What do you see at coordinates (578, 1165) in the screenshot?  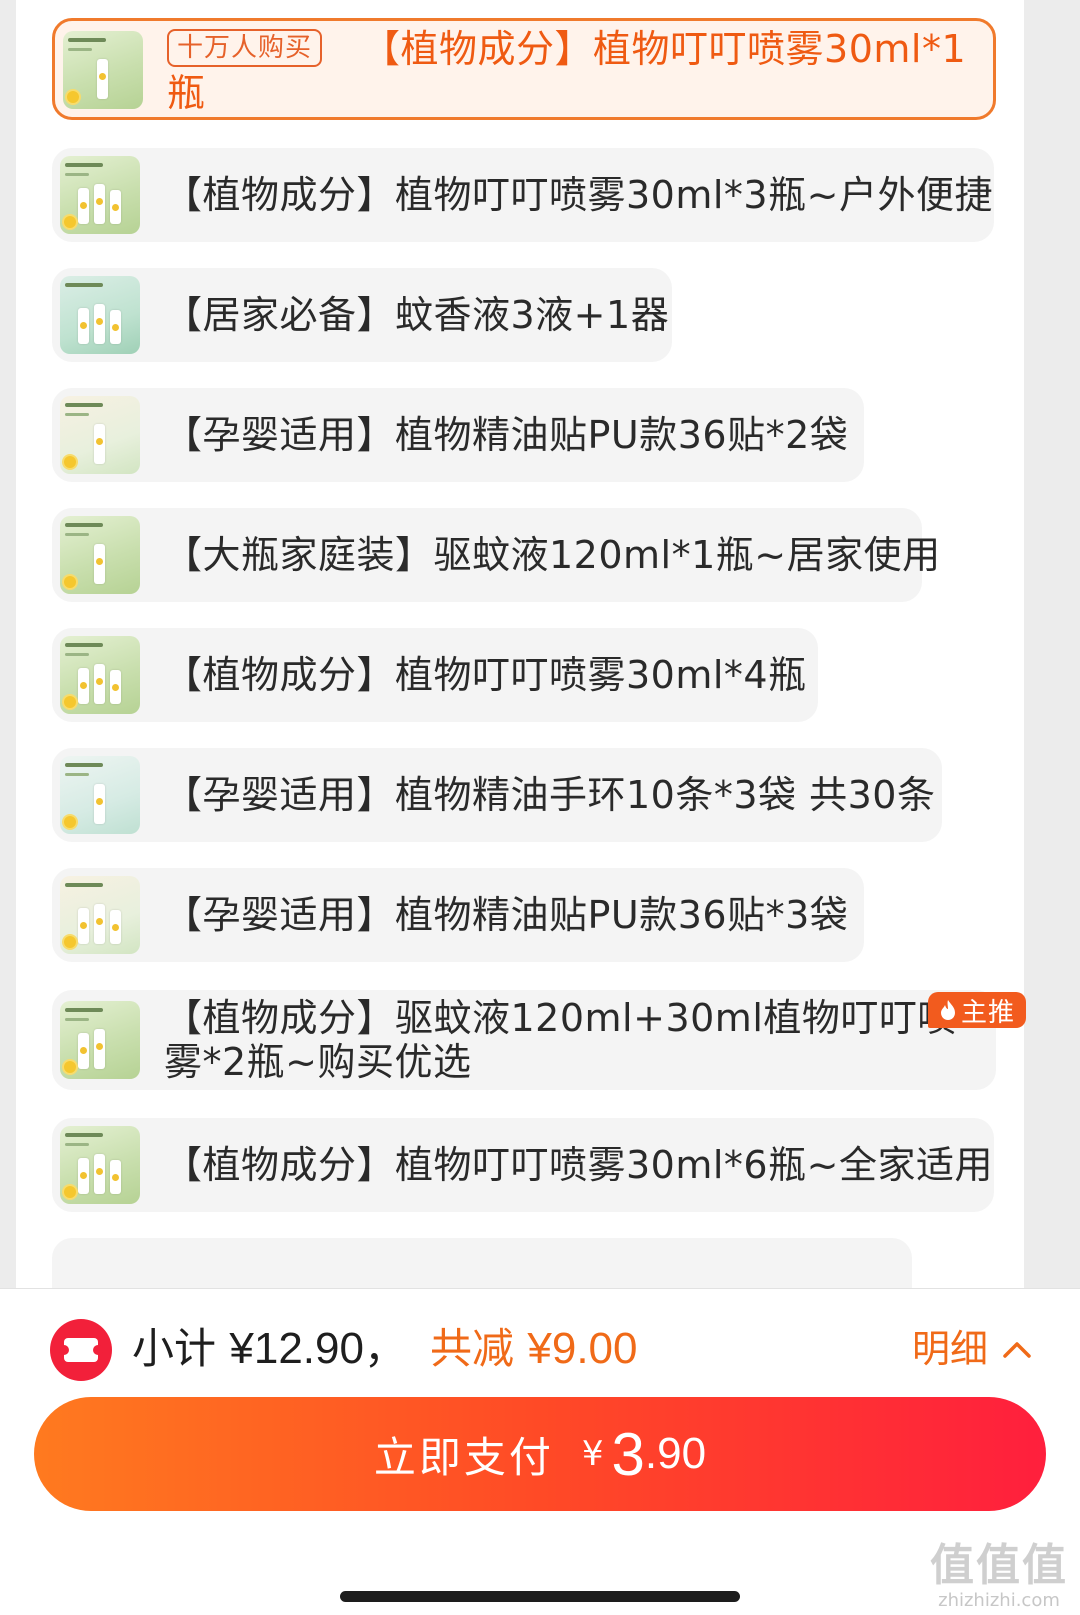 I see `sku-option-label: 【植物成分】植物叮叮喷雾30ml*6瓶~全家适用` at bounding box center [578, 1165].